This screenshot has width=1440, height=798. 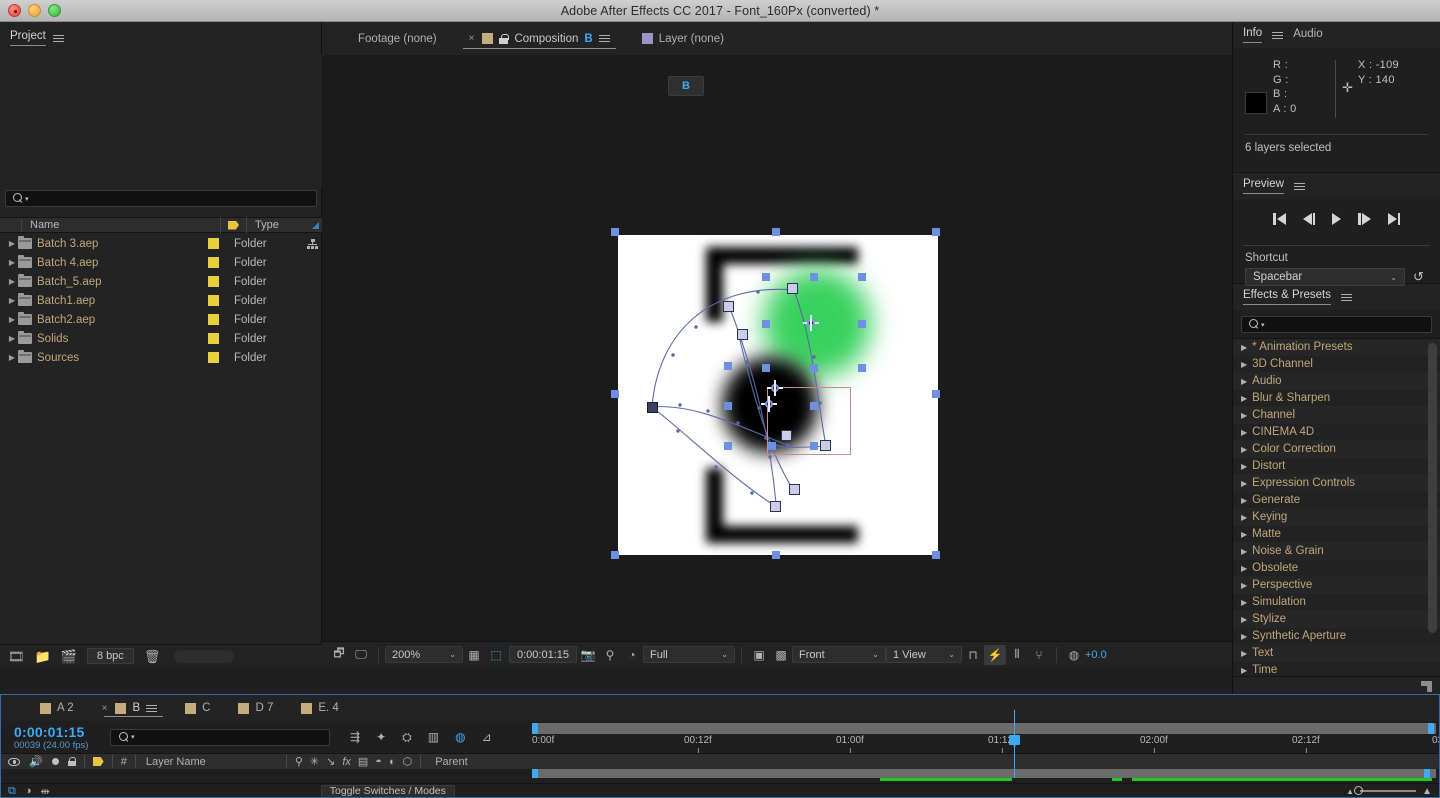 What do you see at coordinates (487, 737) in the screenshot?
I see `graph-editor-icon: ⊿` at bounding box center [487, 737].